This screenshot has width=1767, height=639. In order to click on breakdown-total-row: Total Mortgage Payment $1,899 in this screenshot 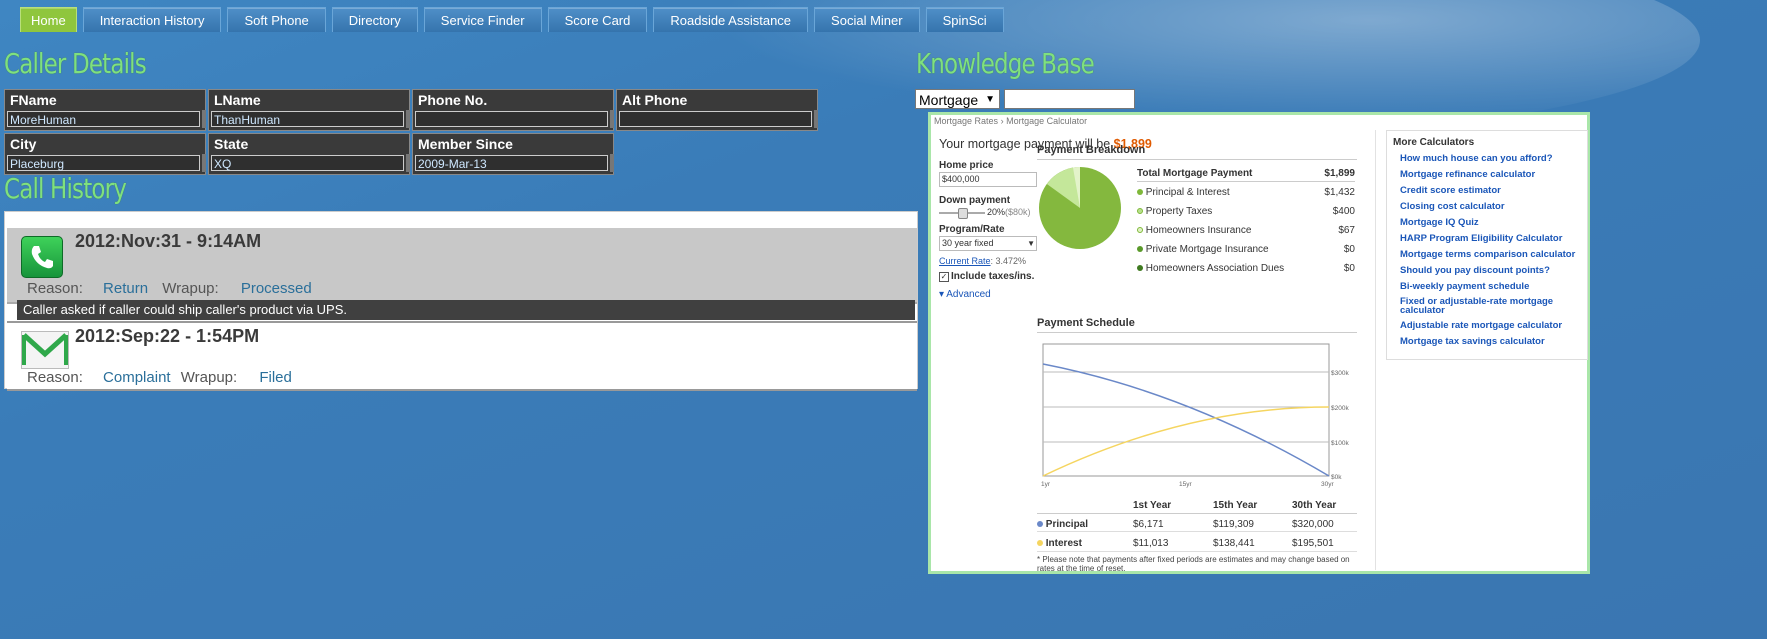, I will do `click(1246, 173)`.